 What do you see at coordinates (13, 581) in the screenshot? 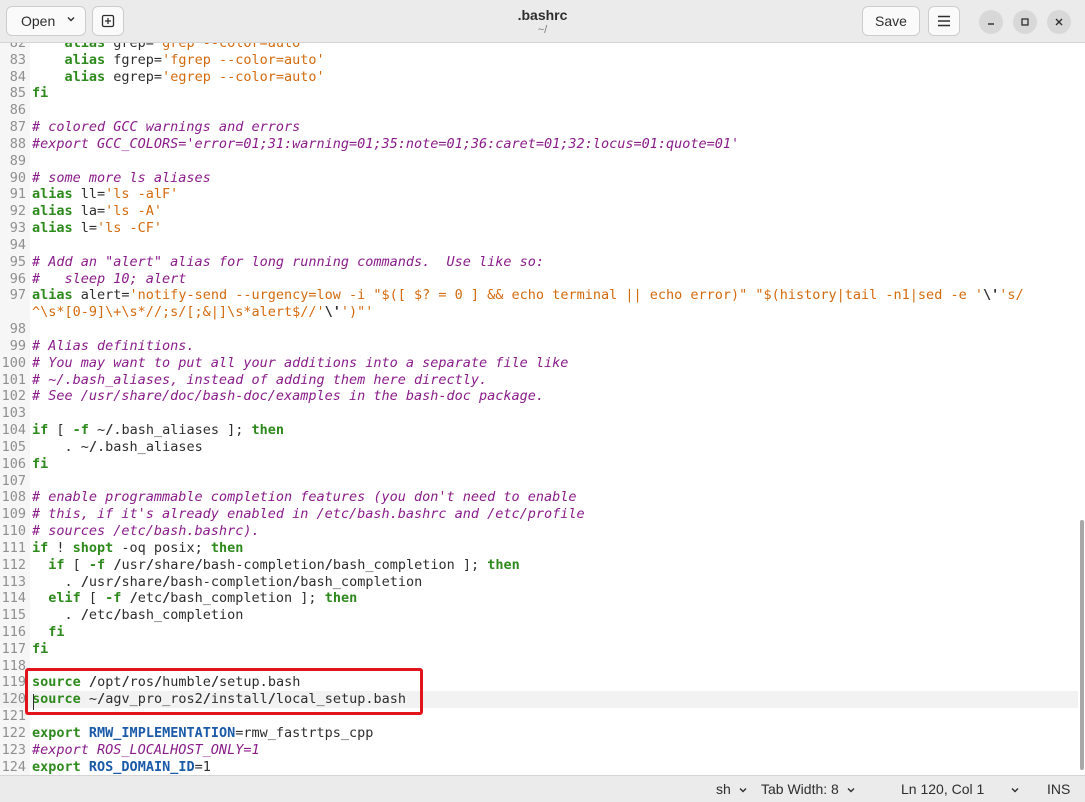
I see `line-number: 113` at bounding box center [13, 581].